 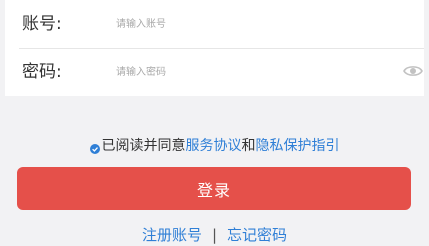 What do you see at coordinates (248, 146) in the screenshot?
I see `agreement-joiner: 和` at bounding box center [248, 146].